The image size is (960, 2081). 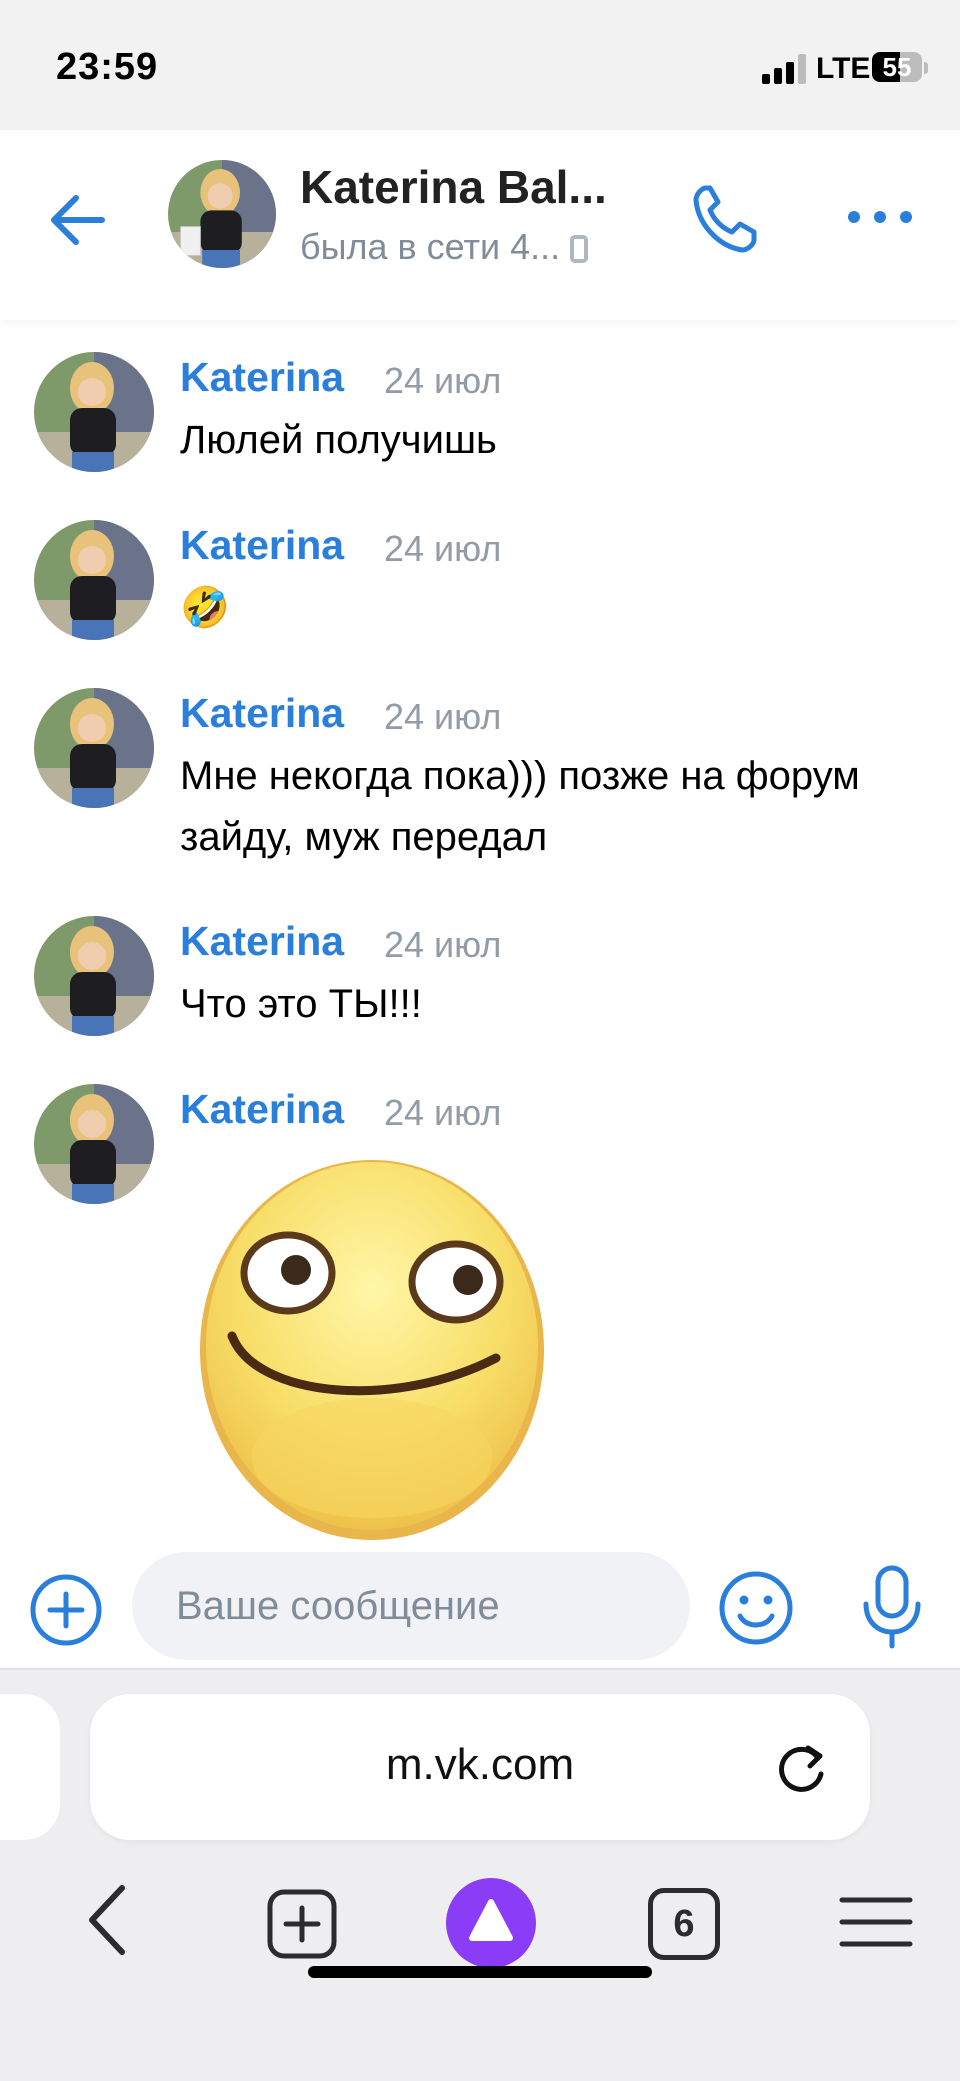 I want to click on sticker, so click(x=372, y=1353).